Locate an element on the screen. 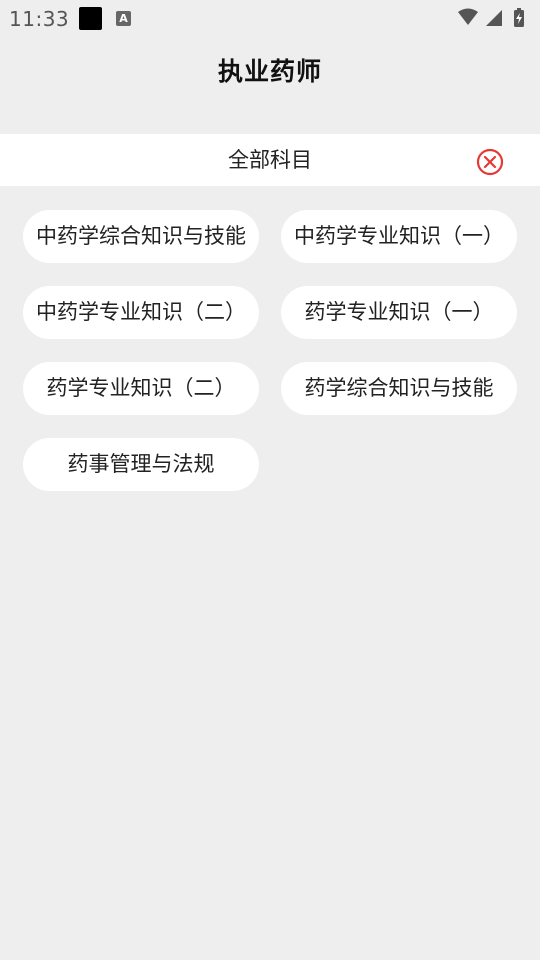 The height and width of the screenshot is (960, 540). battery-icon is located at coordinates (519, 17).